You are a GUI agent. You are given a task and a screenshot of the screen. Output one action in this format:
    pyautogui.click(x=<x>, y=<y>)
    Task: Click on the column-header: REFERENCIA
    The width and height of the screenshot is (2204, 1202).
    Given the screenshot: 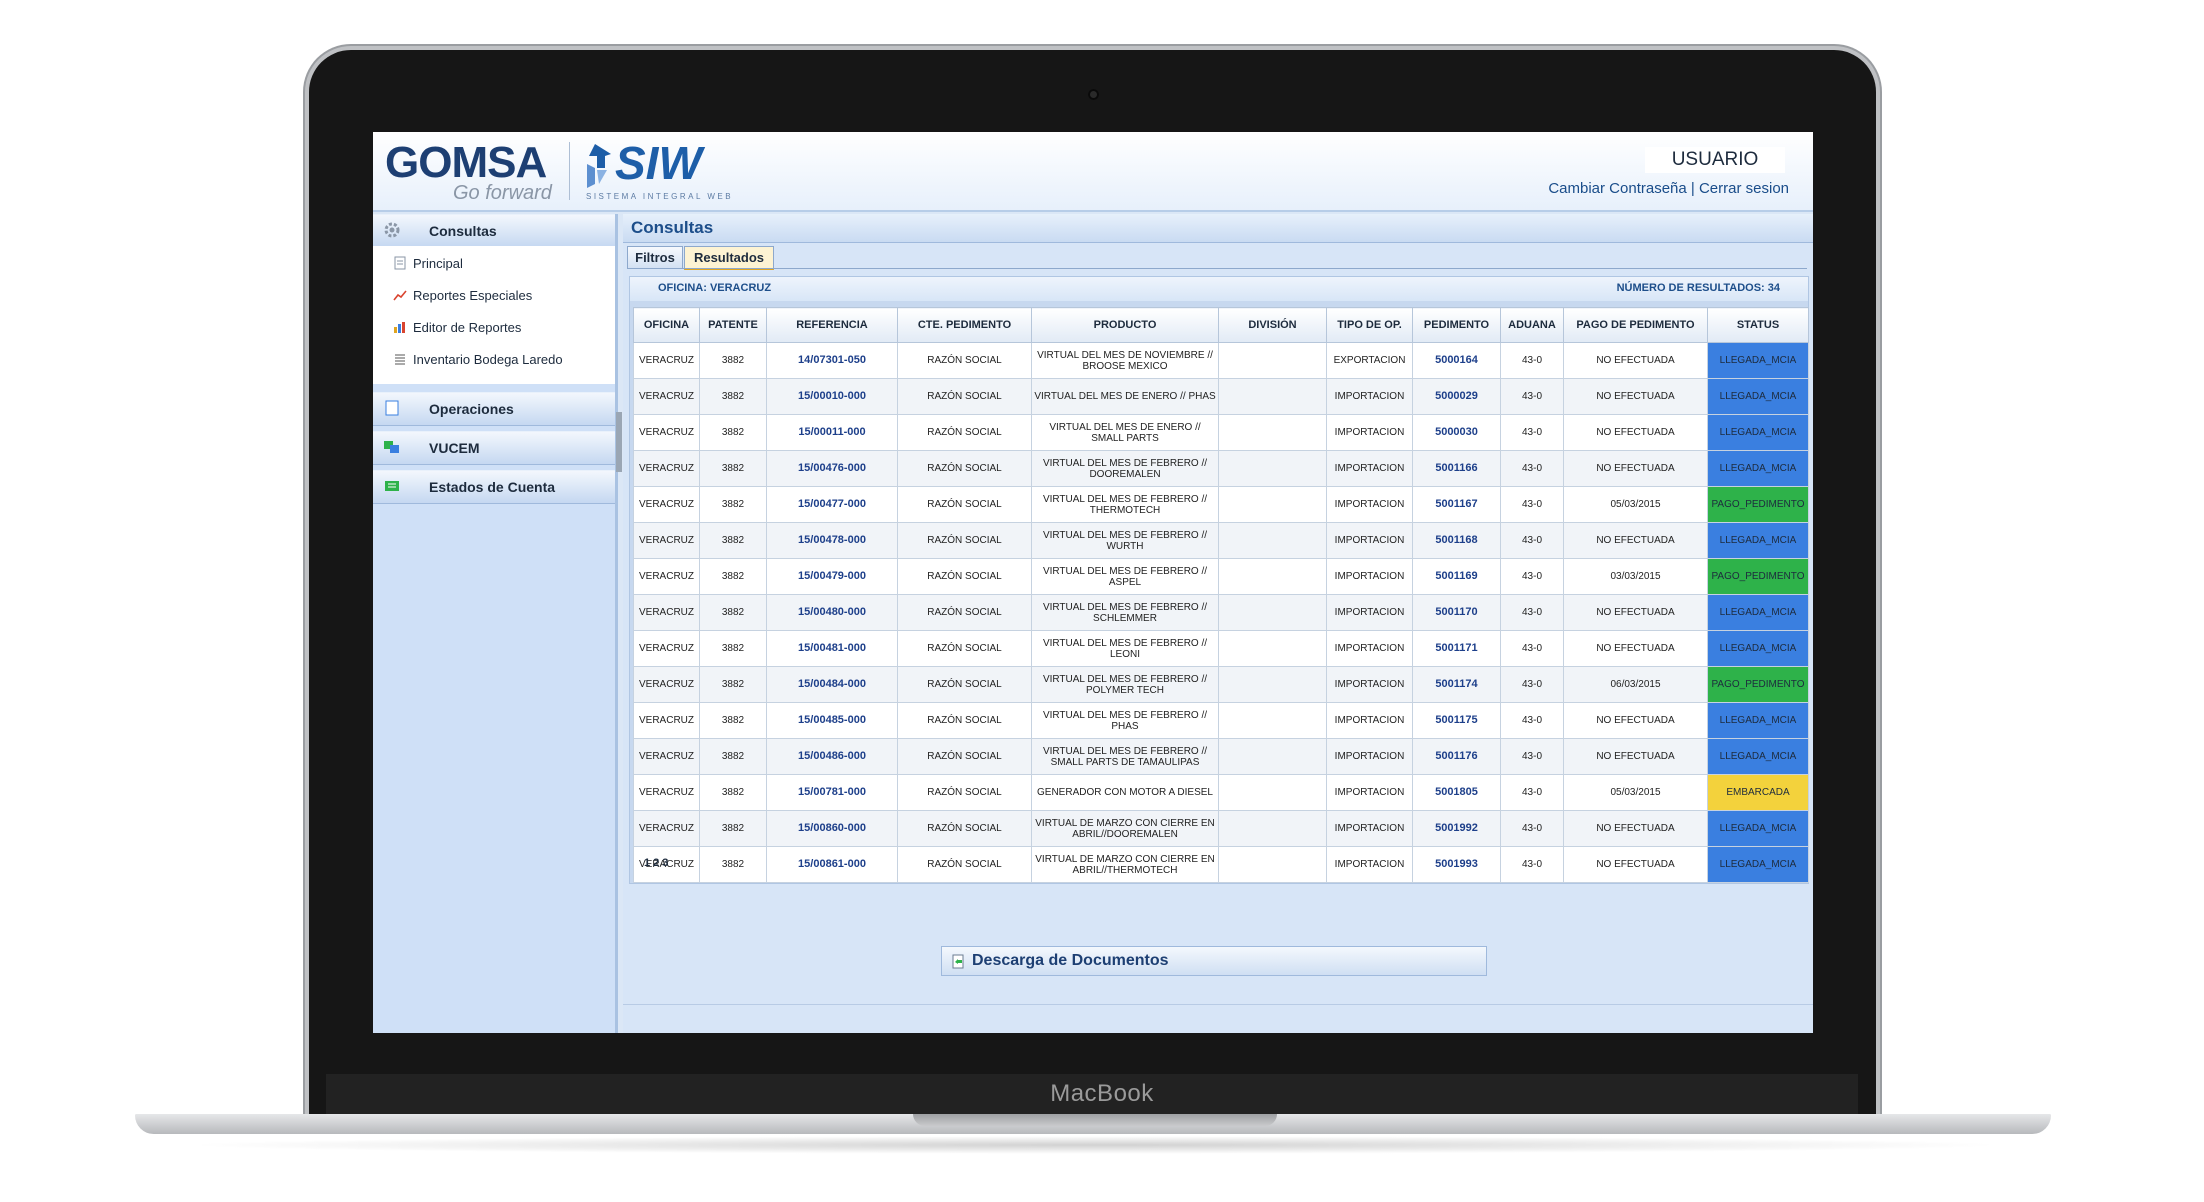 What is the action you would take?
    pyautogui.click(x=832, y=325)
    